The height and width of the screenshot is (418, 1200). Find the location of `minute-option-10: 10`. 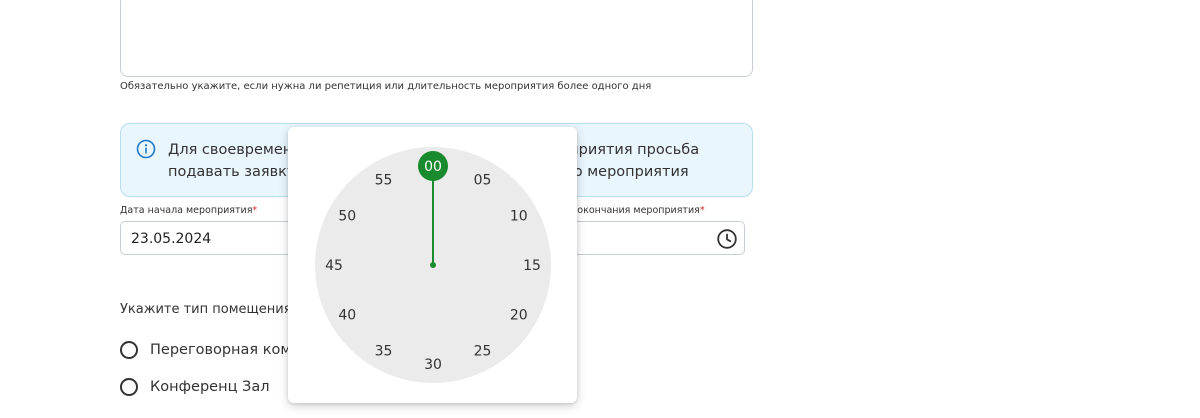

minute-option-10: 10 is located at coordinates (519, 217).